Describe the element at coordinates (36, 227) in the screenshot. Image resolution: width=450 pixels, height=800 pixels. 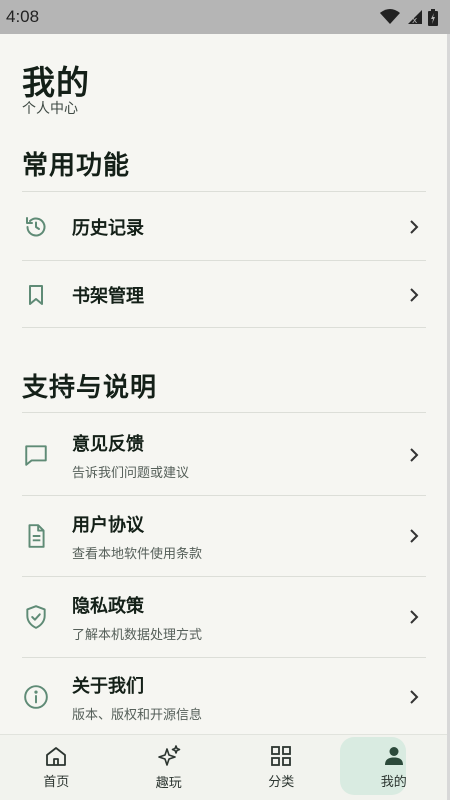
I see `history-icon` at that location.